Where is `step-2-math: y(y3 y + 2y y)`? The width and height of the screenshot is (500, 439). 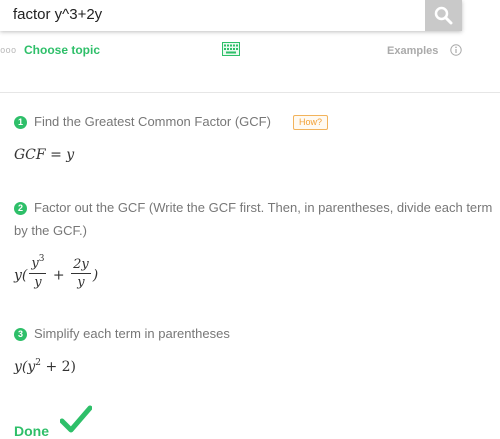
step-2-math: y(y3 y + 2y y) is located at coordinates (56, 273).